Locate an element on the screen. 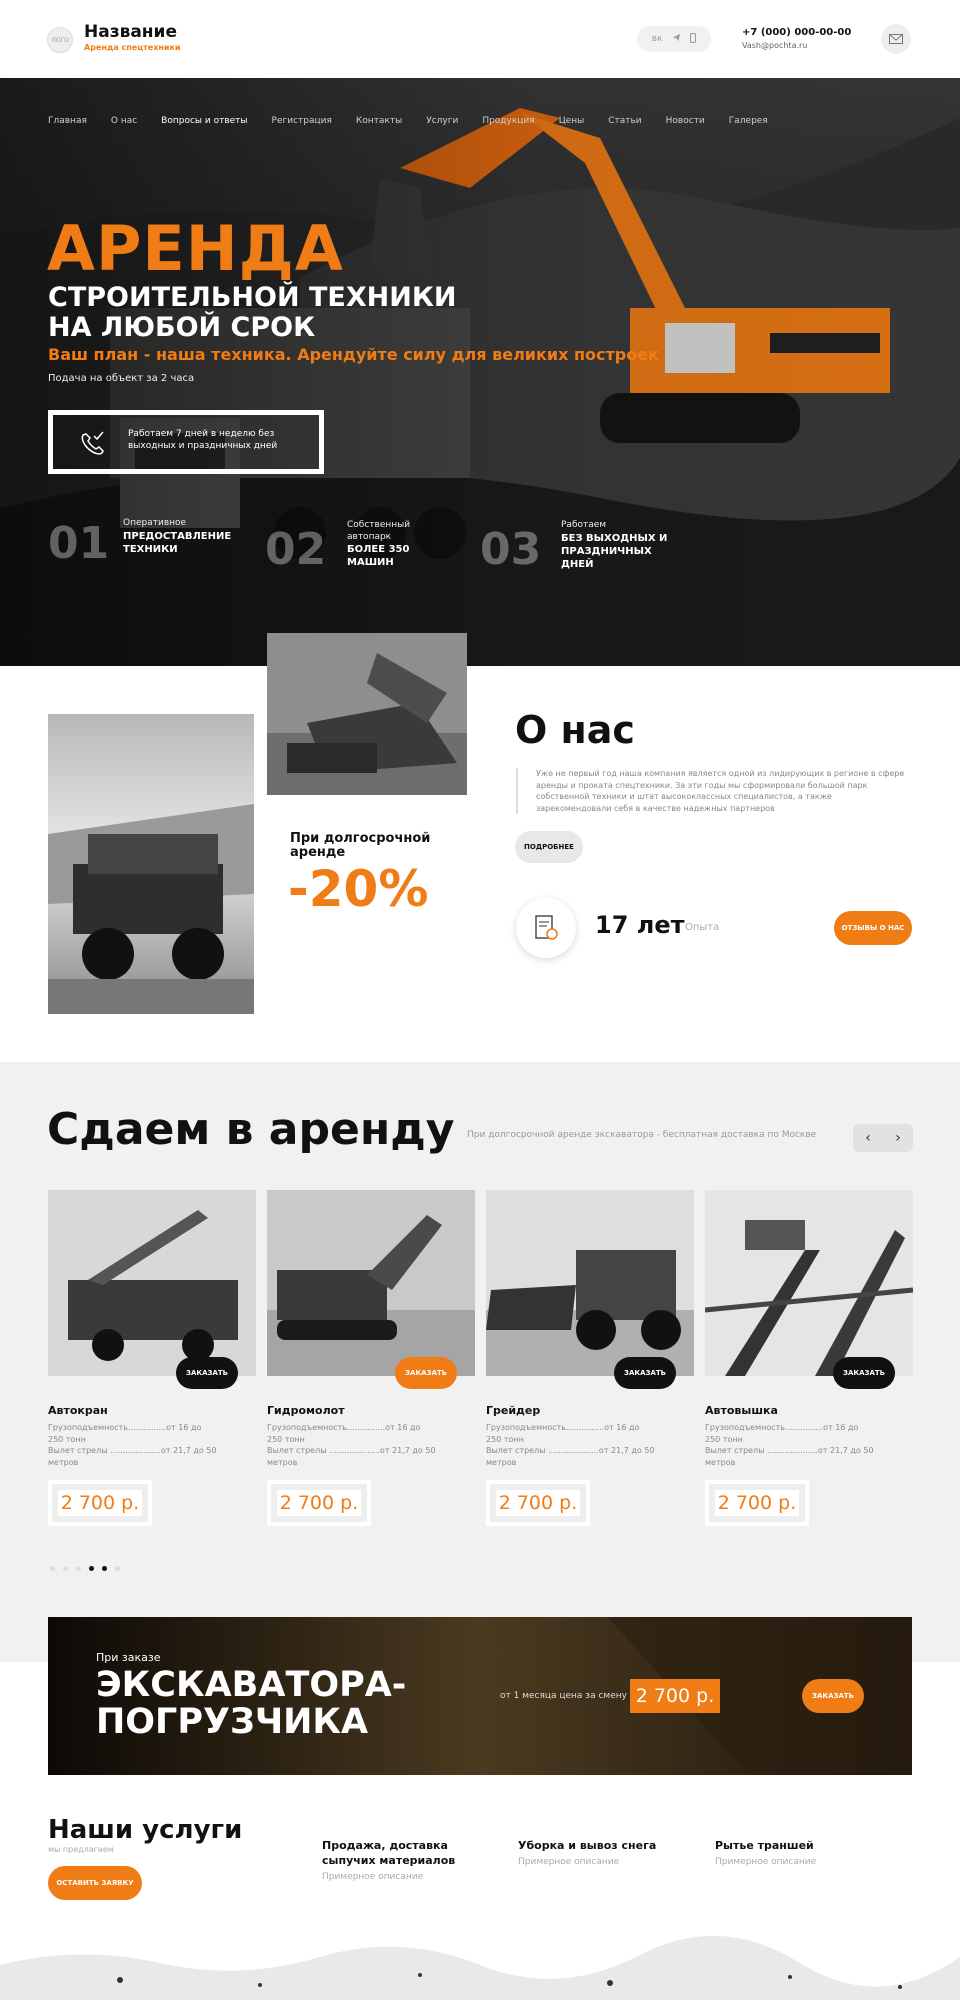 Image resolution: width=960 pixels, height=2000 pixels. nav-item-articles: Статьи is located at coordinates (624, 121).